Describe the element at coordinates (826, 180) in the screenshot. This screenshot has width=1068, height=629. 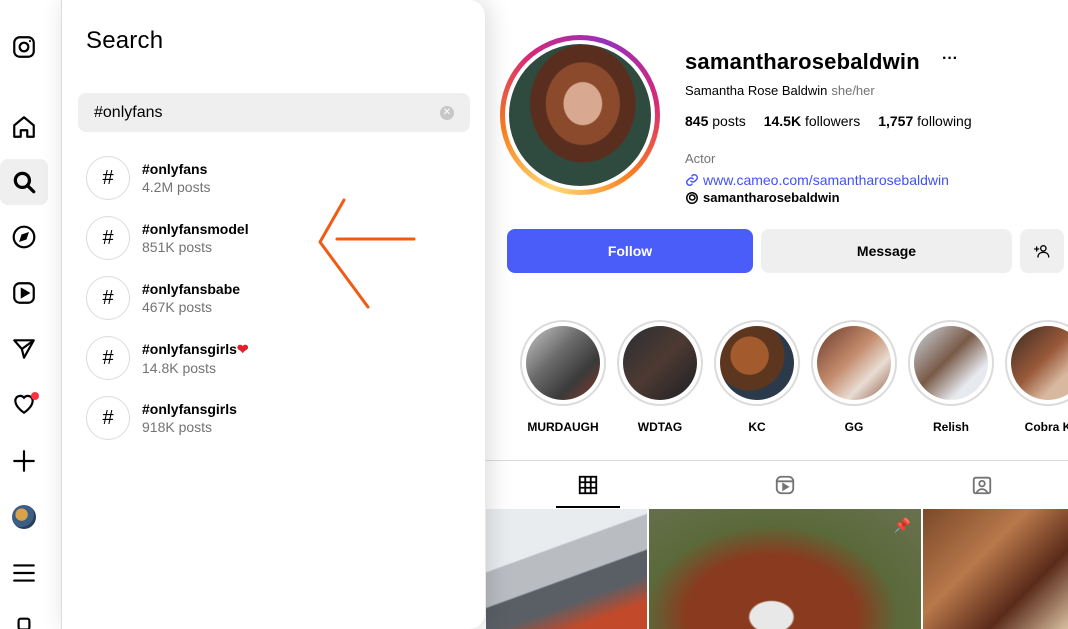
I see `link-text: www.cameo.com/samantharosebaldwin` at that location.